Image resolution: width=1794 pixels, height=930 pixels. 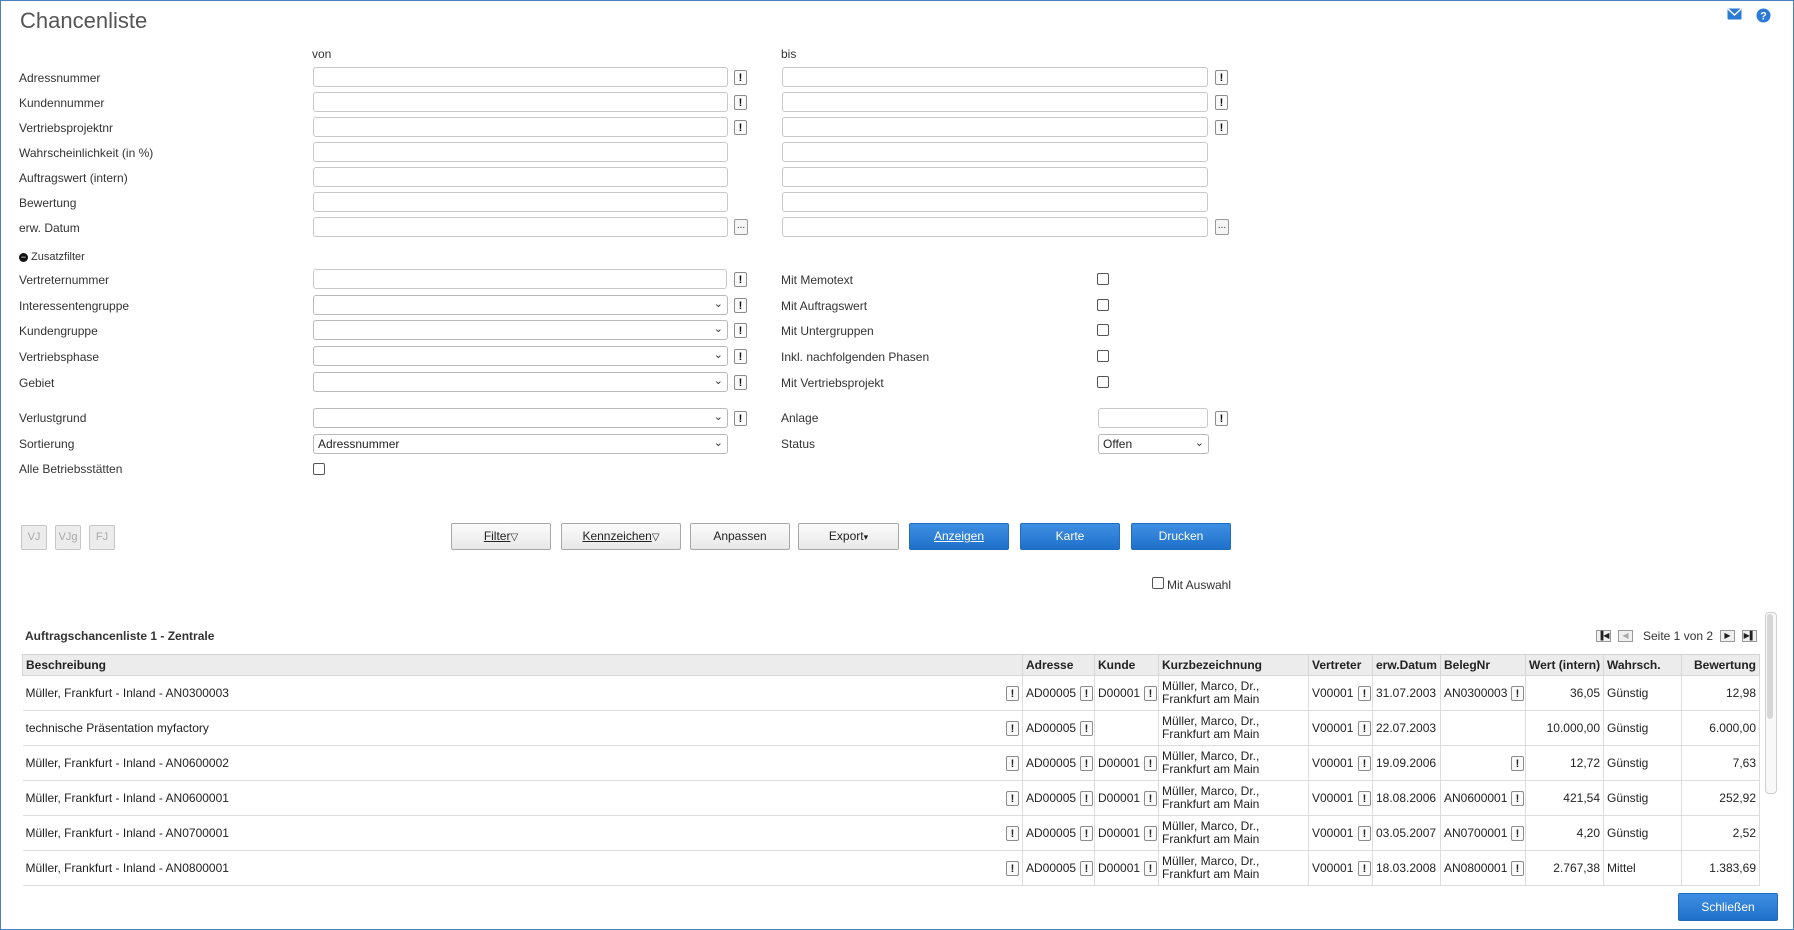 What do you see at coordinates (52, 257) in the screenshot?
I see `zusatzfilter-toggle: − Zusatzfilter` at bounding box center [52, 257].